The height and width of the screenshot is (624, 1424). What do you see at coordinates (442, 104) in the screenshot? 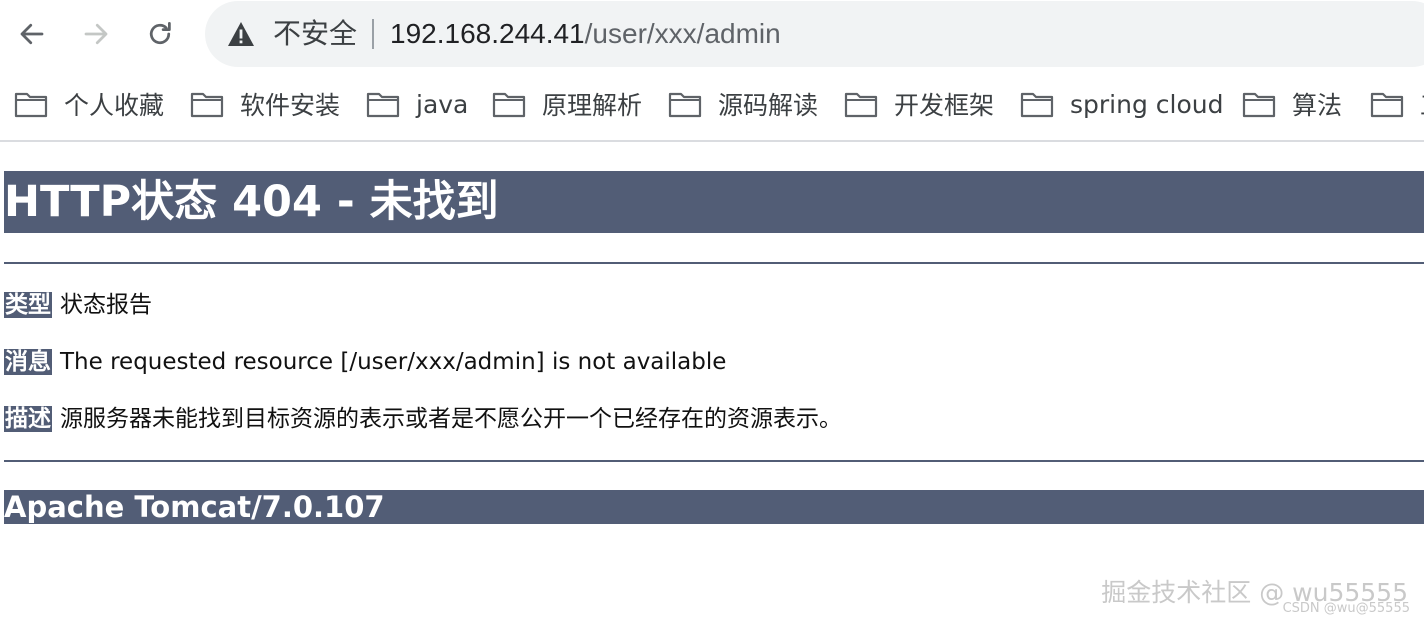
I see `bookmark-label: java` at bounding box center [442, 104].